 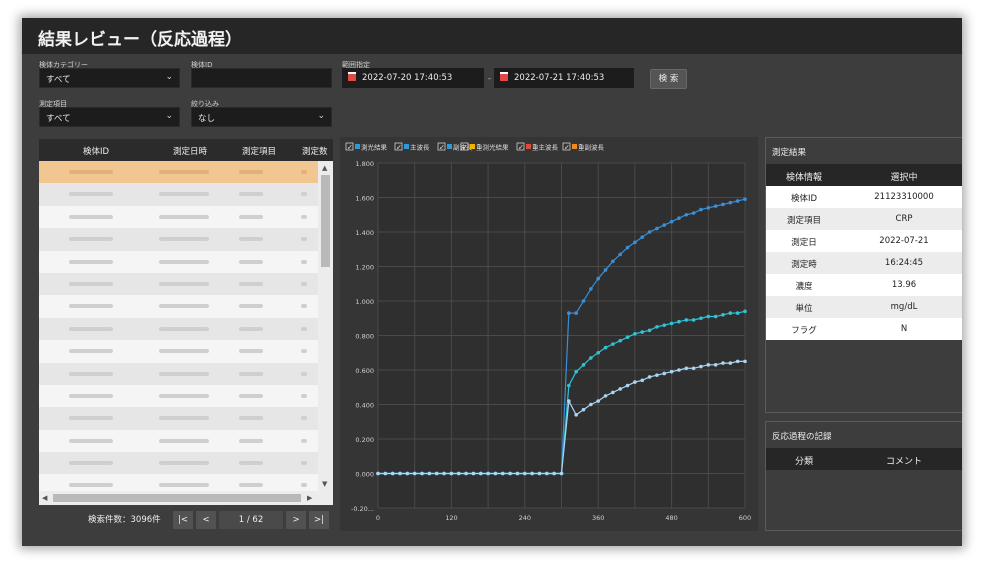 What do you see at coordinates (904, 197) in the screenshot?
I see `result-row-value: 21123310000` at bounding box center [904, 197].